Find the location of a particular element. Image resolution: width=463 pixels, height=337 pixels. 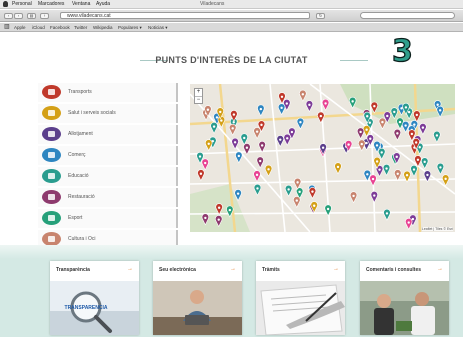

signing-document-illustration is located at coordinates (300, 308).